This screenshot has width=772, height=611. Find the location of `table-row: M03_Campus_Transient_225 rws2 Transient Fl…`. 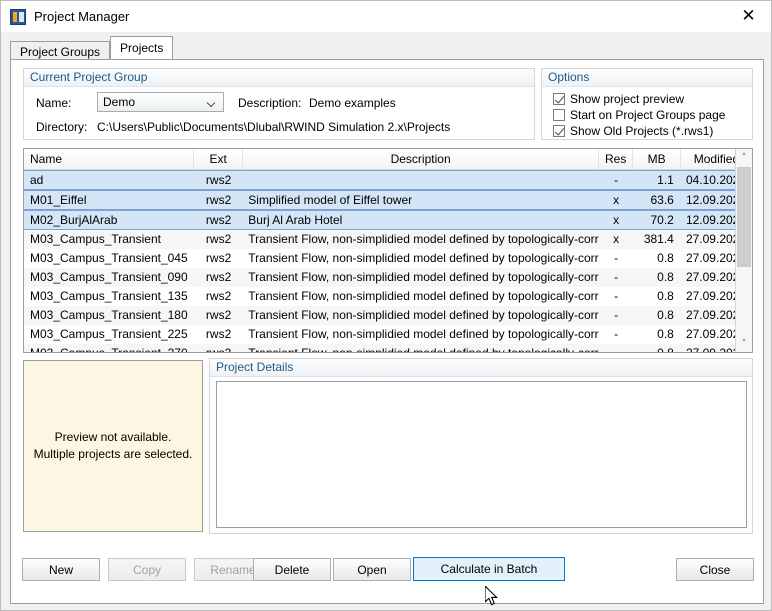

table-row: M03_Campus_Transient_225 rws2 Transient Fl… is located at coordinates (388, 334).